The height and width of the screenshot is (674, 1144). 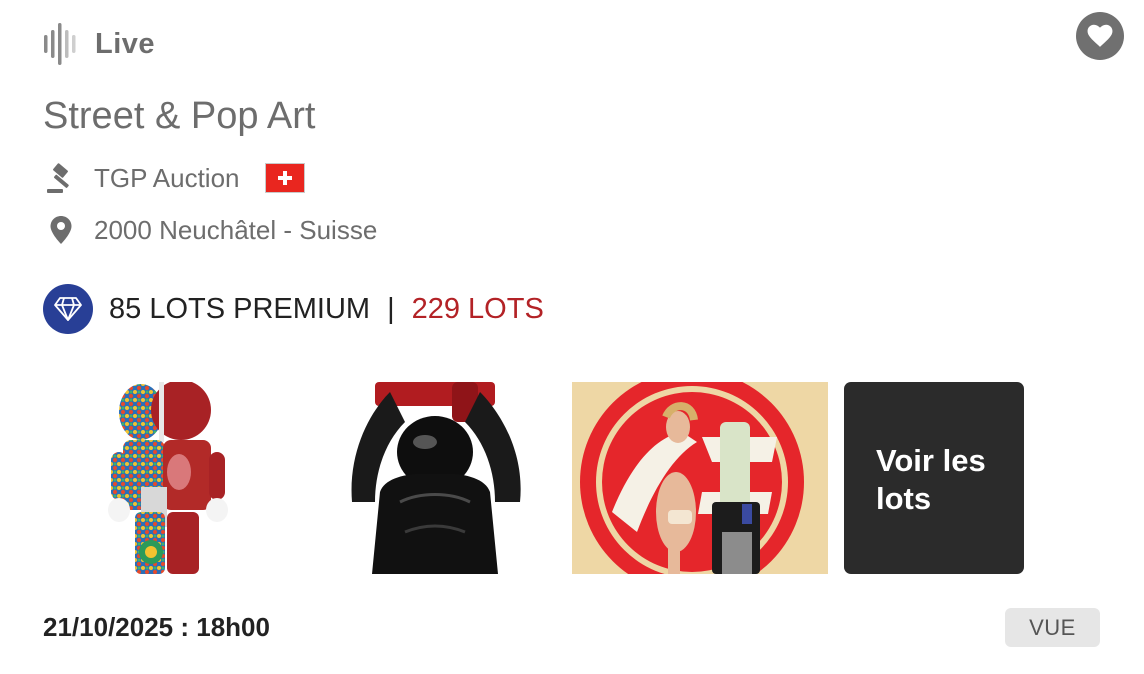 I want to click on auction-date: 21/10/2025 : 18h00, so click(x=156, y=627).